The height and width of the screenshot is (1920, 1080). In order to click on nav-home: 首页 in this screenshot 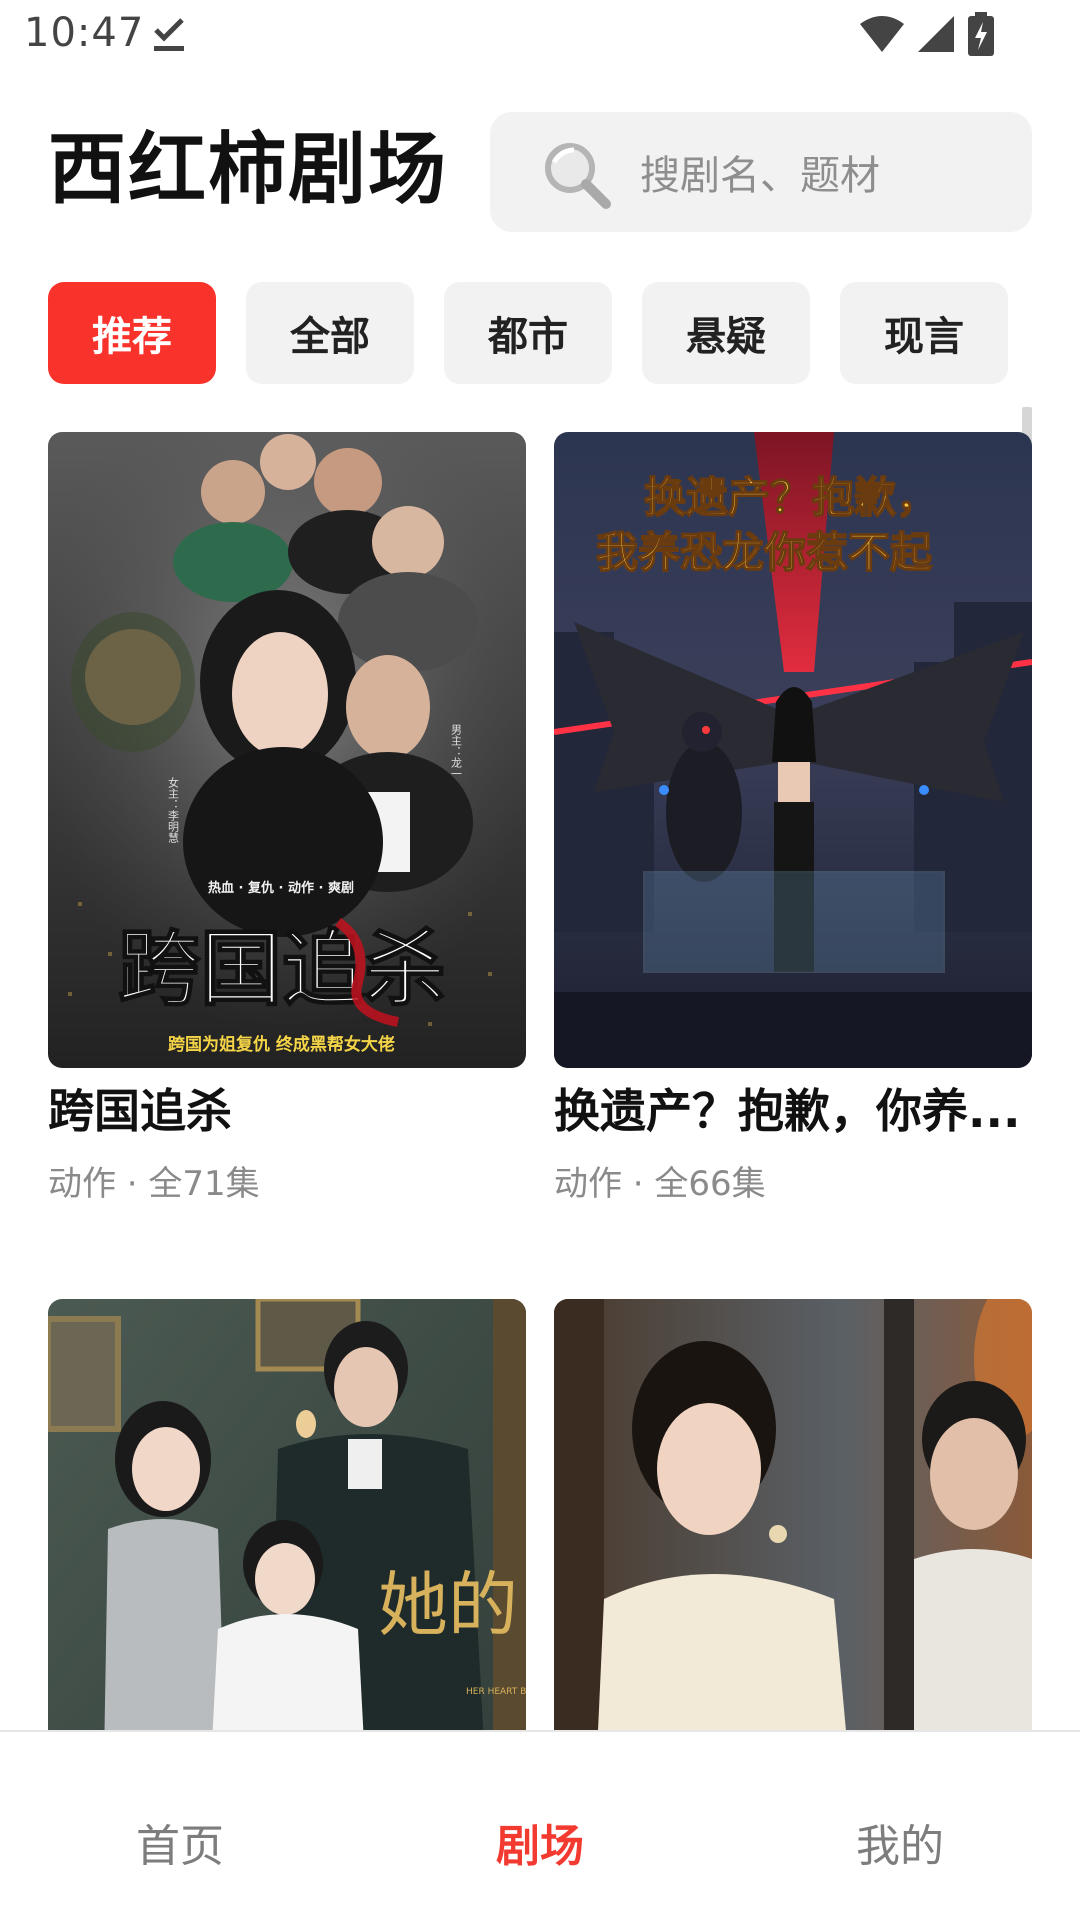, I will do `click(180, 1826)`.